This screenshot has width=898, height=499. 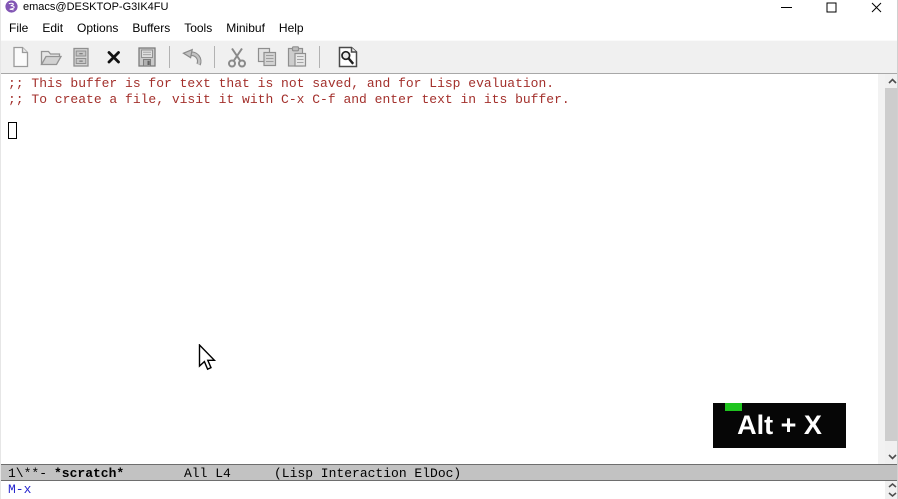 I want to click on modeline-coding-mnemonics: 1\**-, so click(x=28, y=473).